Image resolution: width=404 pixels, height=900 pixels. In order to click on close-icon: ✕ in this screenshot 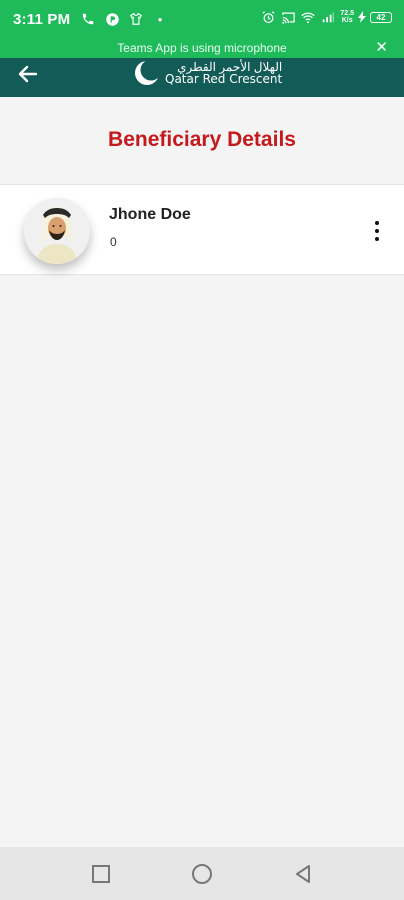, I will do `click(381, 48)`.